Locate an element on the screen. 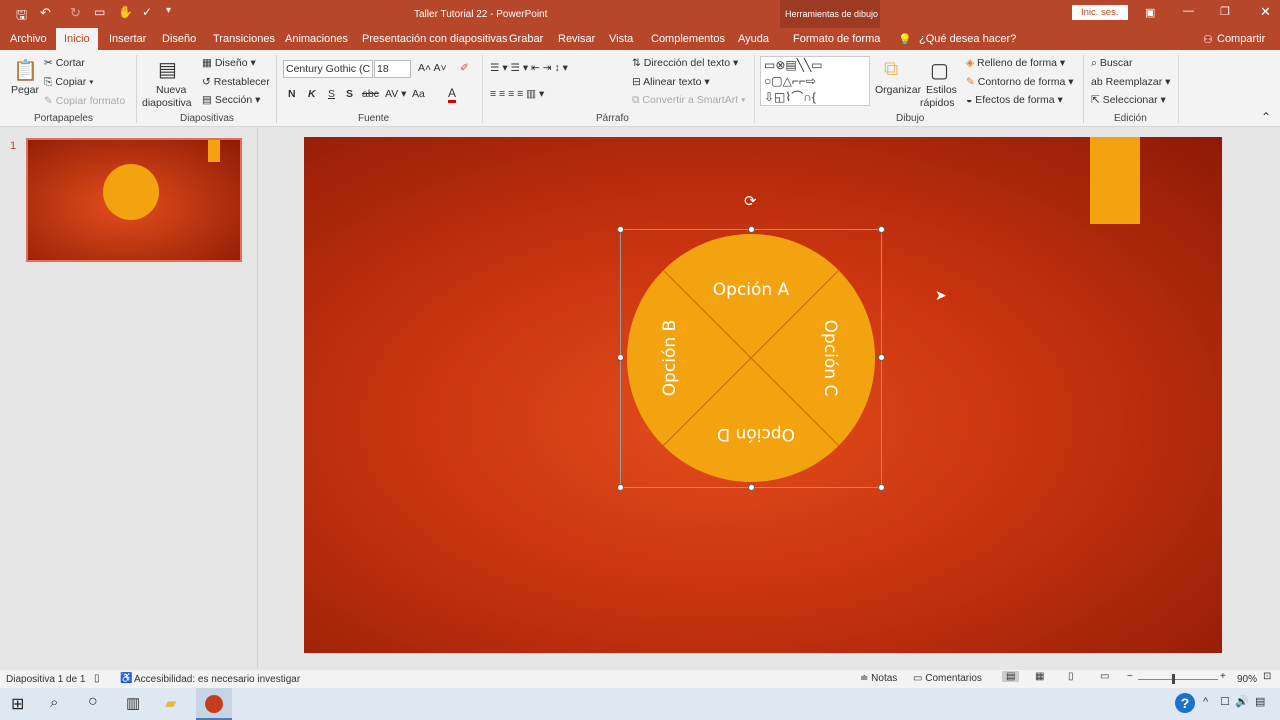 This screenshot has height=720, width=1280. comments-button: ▭ Comentarios is located at coordinates (947, 678).